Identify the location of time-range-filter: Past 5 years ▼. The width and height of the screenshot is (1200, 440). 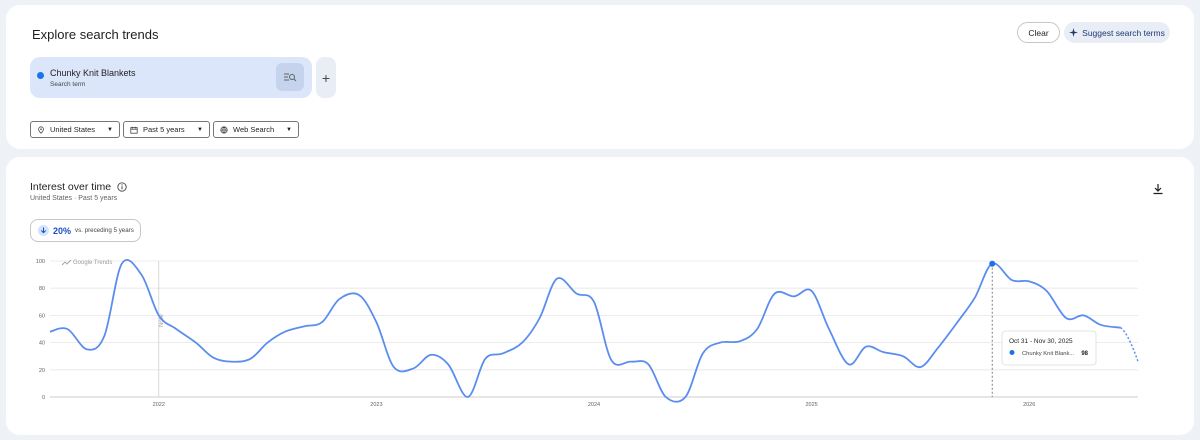
(166, 129).